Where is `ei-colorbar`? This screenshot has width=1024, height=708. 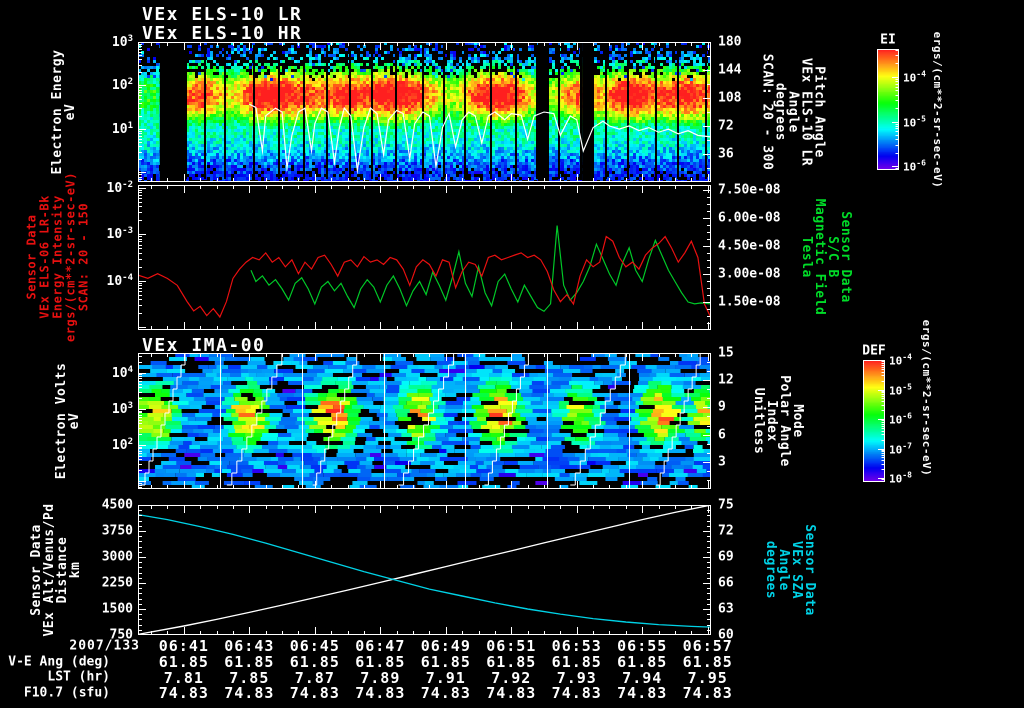
ei-colorbar is located at coordinates (888, 109).